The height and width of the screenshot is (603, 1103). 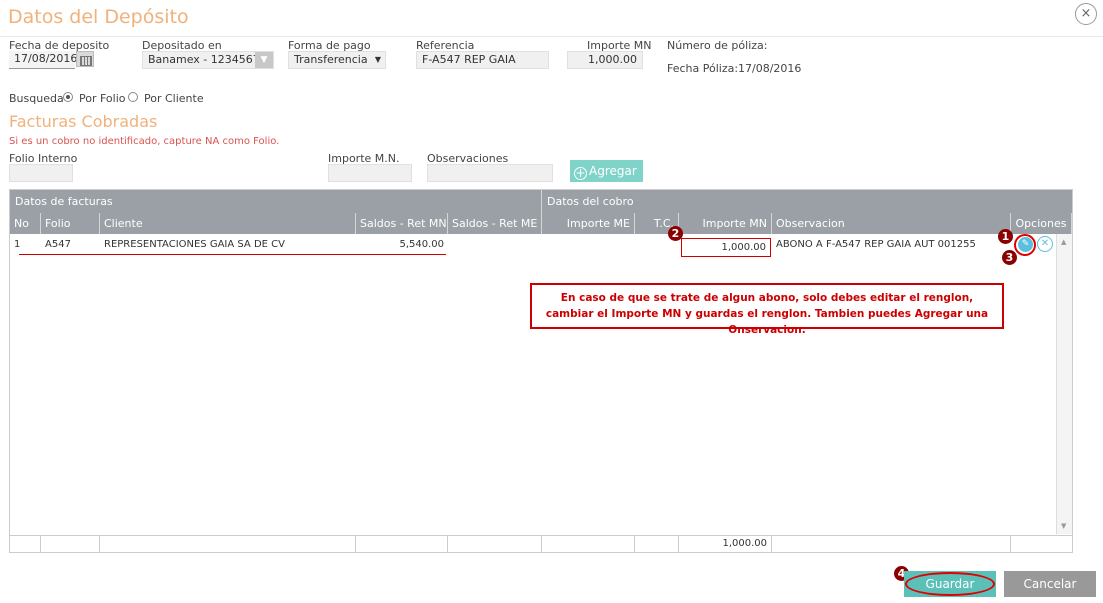 I want to click on step-badge-2: 2, so click(x=675, y=233).